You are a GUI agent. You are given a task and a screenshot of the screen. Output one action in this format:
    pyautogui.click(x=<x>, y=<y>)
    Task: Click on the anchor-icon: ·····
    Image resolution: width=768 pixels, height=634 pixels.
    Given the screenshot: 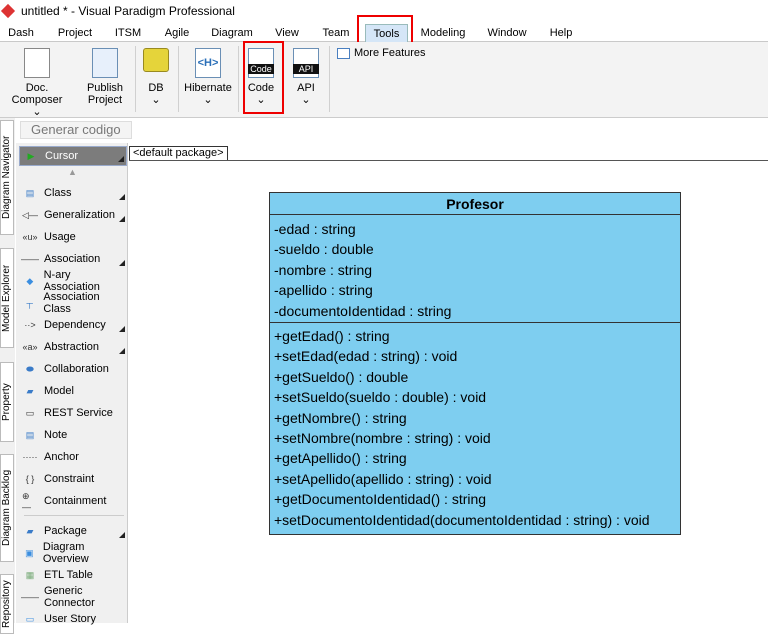 What is the action you would take?
    pyautogui.click(x=30, y=457)
    